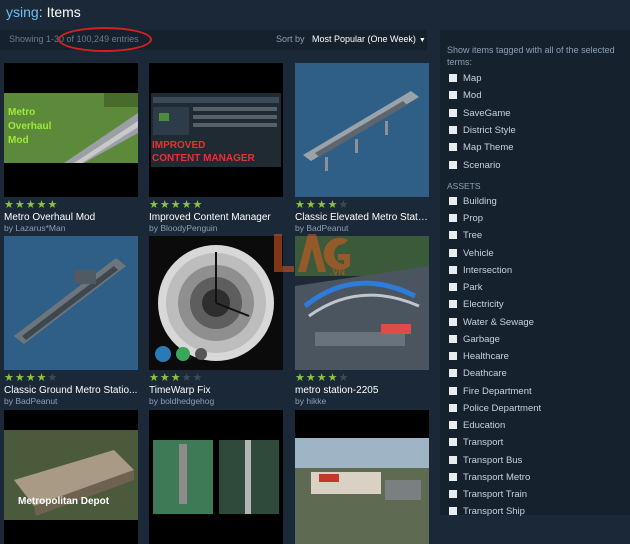 The image size is (630, 544). What do you see at coordinates (369, 39) in the screenshot?
I see `sort-dropdown: Most Popular (One Week) ▼` at bounding box center [369, 39].